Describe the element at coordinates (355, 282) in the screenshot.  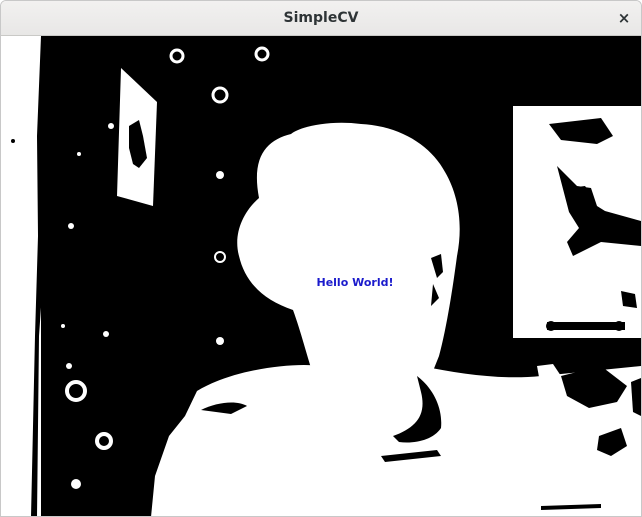
I see `hello-world-label: Hello World!` at that location.